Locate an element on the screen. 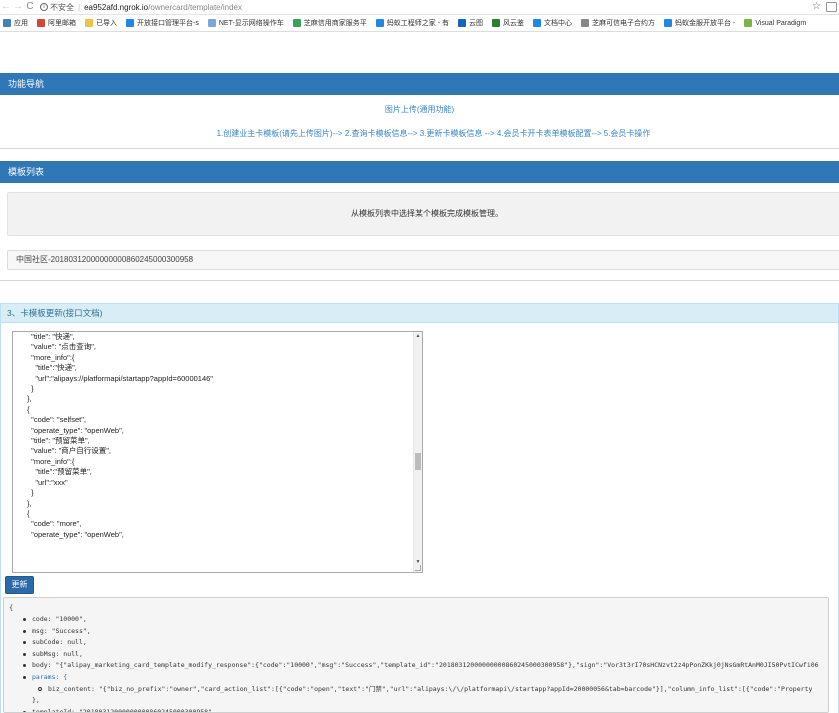 The image size is (839, 713). result-line-text: subCode: null, is located at coordinates (59, 642).